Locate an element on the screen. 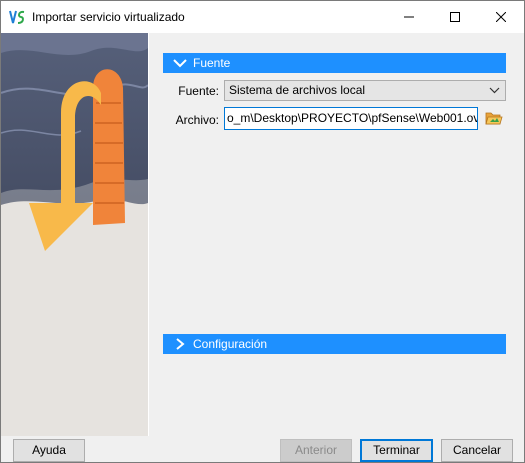 Image resolution: width=525 pixels, height=463 pixels. maximize-icon is located at coordinates (455, 17).